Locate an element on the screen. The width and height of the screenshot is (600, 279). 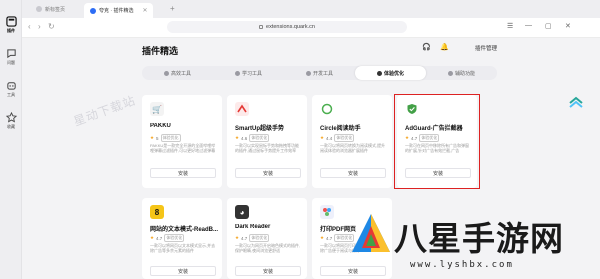
plugin-rating: ★ 5 体验优化 is located at coordinates (165, 138).